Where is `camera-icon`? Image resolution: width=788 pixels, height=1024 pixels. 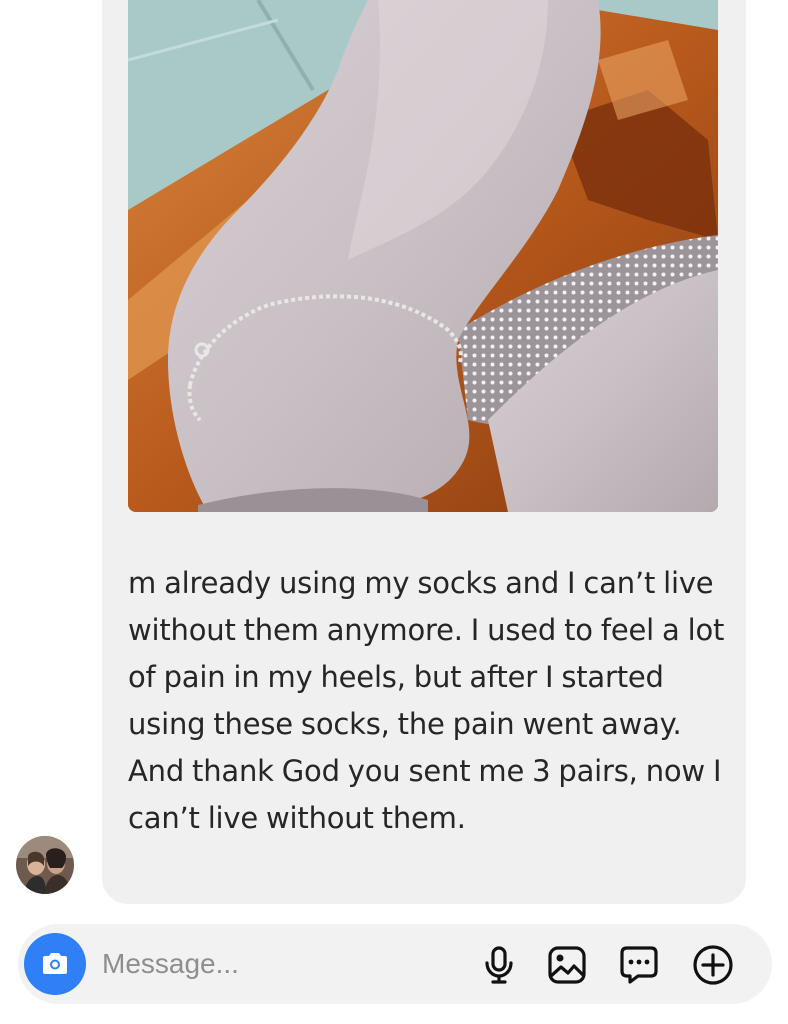 camera-icon is located at coordinates (55, 963).